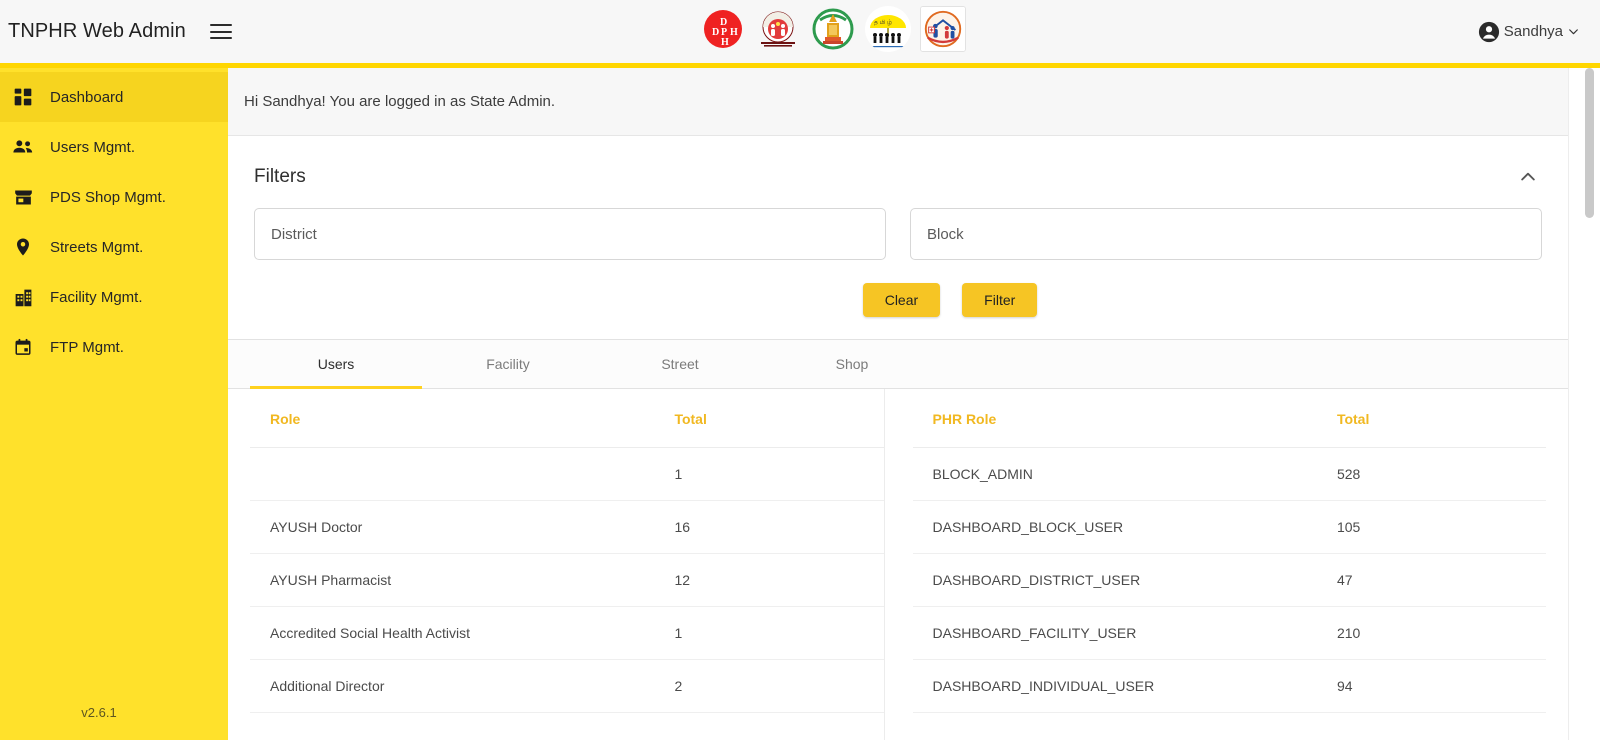  I want to click on table-row: DASHBOARD_BLOCK_USER 105, so click(1229, 527).